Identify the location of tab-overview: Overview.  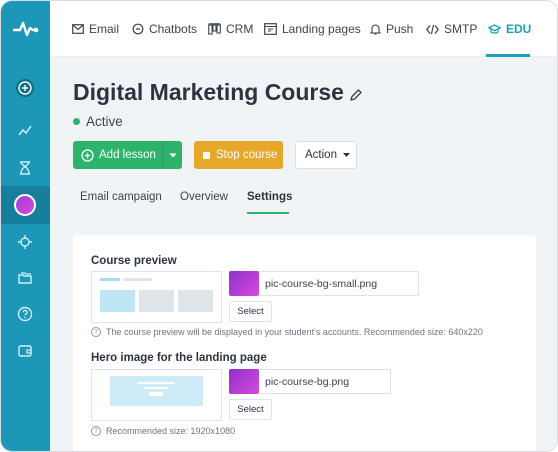
(204, 197).